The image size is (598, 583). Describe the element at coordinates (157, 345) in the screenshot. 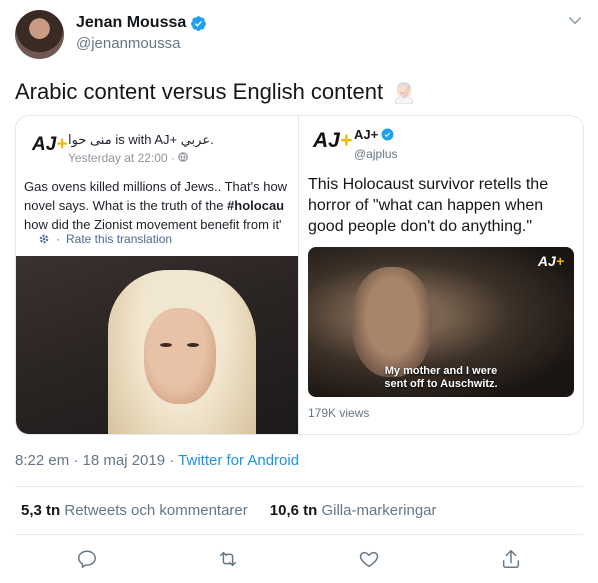

I see `woman-portrait-photo` at that location.